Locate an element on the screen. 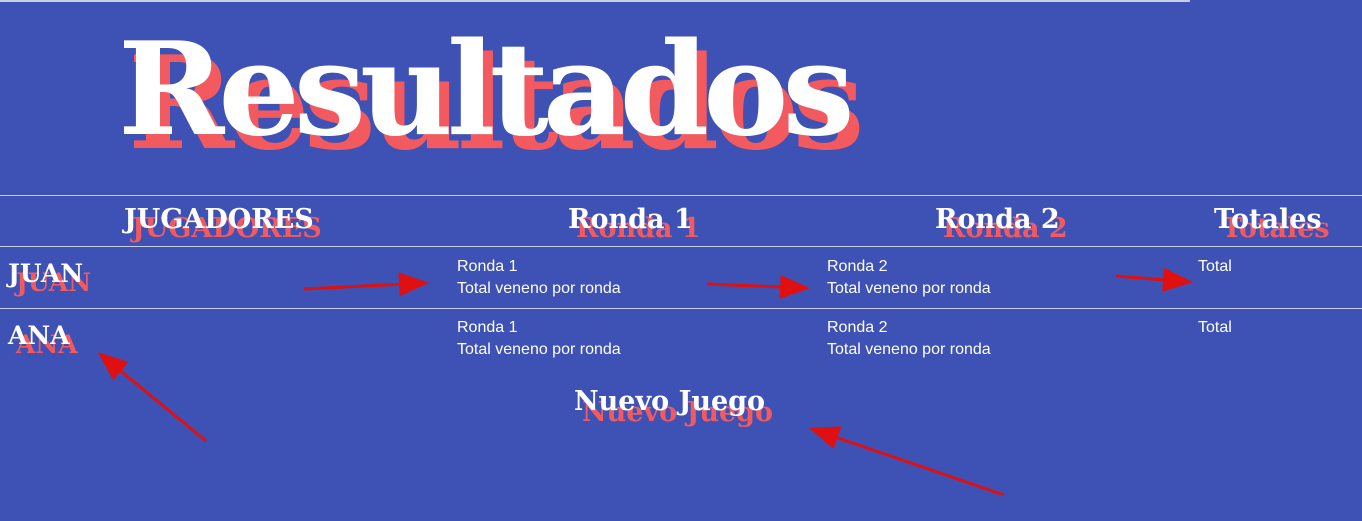  player-name: JUAN JUAN is located at coordinates (50, 278).